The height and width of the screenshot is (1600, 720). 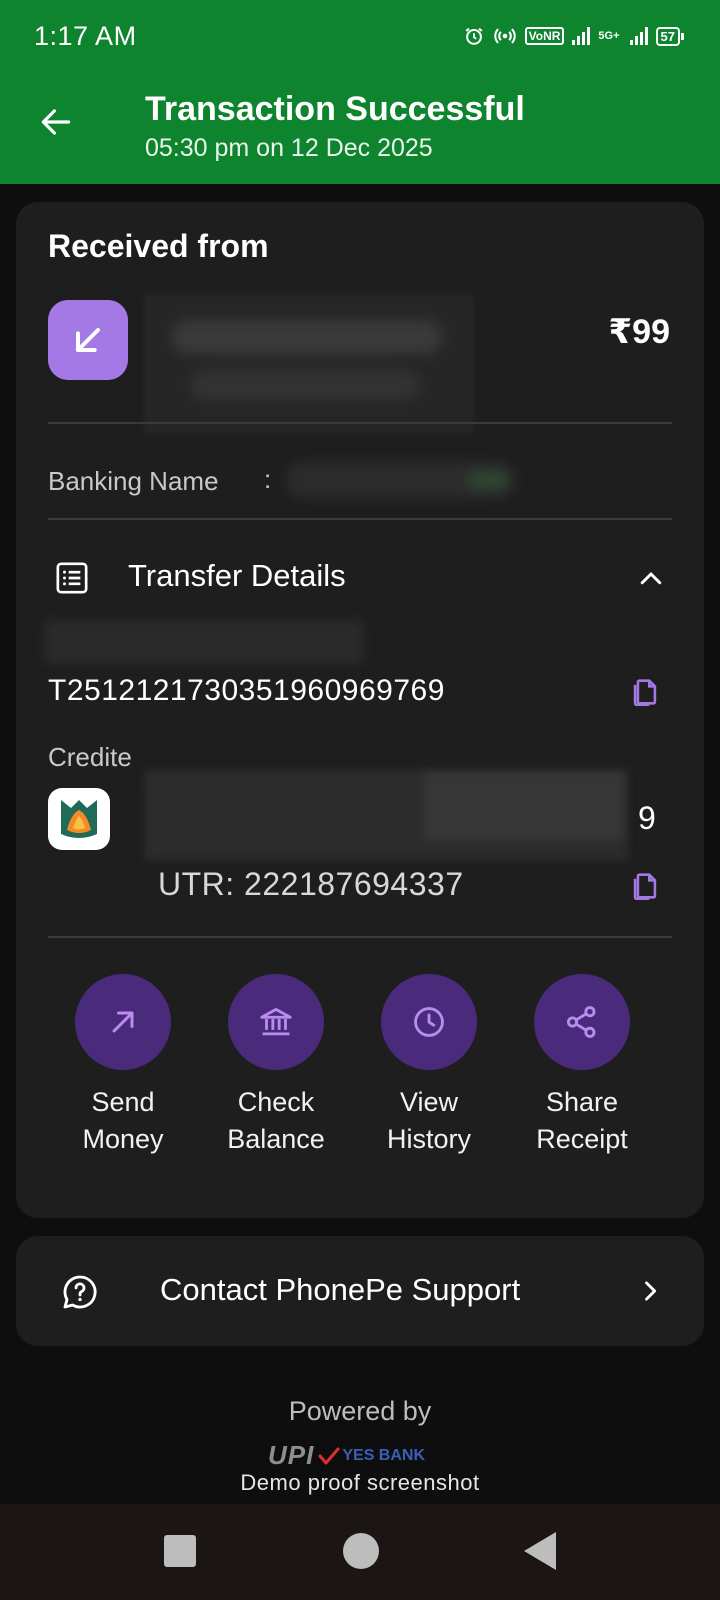 I want to click on clock-icon, so click(x=429, y=1022).